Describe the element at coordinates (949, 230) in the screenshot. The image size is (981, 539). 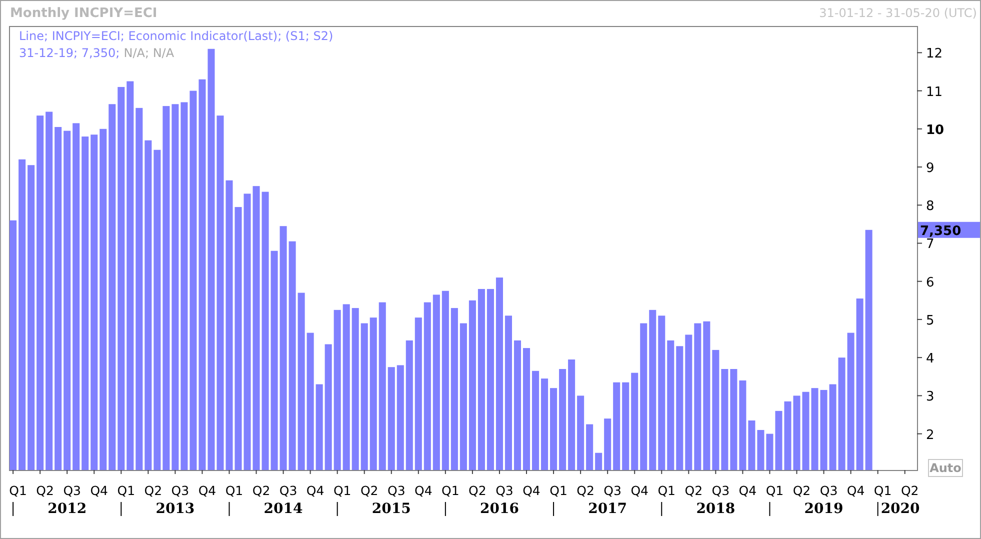
I see `last-value-badge: 7,350` at that location.